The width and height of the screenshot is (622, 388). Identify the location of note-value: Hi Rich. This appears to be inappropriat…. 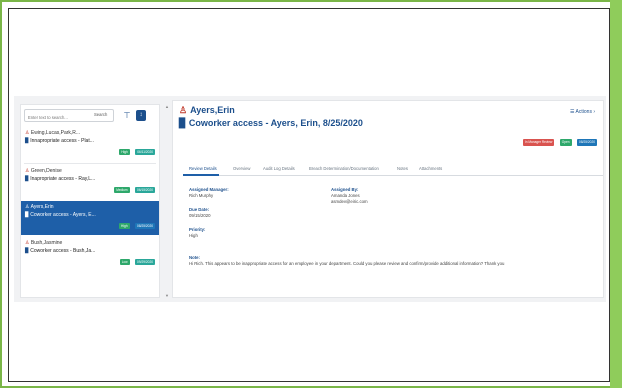
(347, 263).